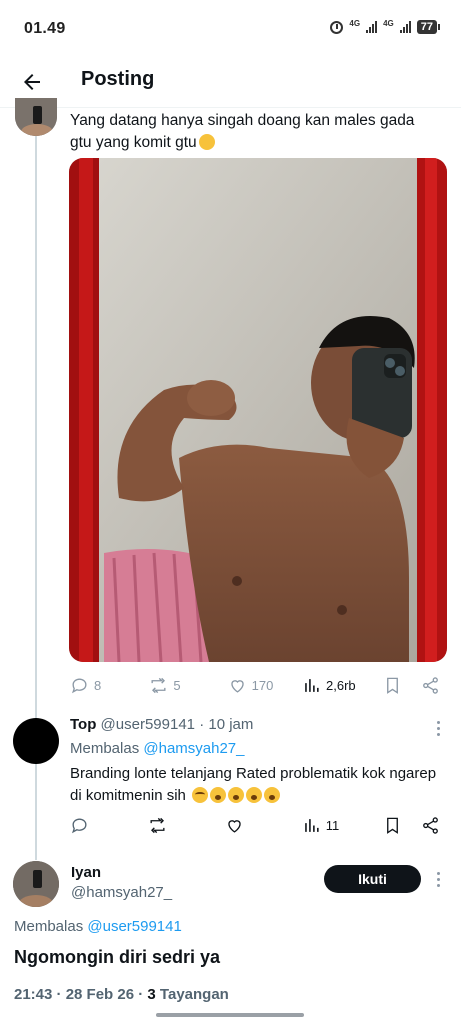  Describe the element at coordinates (83, 724) in the screenshot. I see `reply-author-name: Top` at that location.